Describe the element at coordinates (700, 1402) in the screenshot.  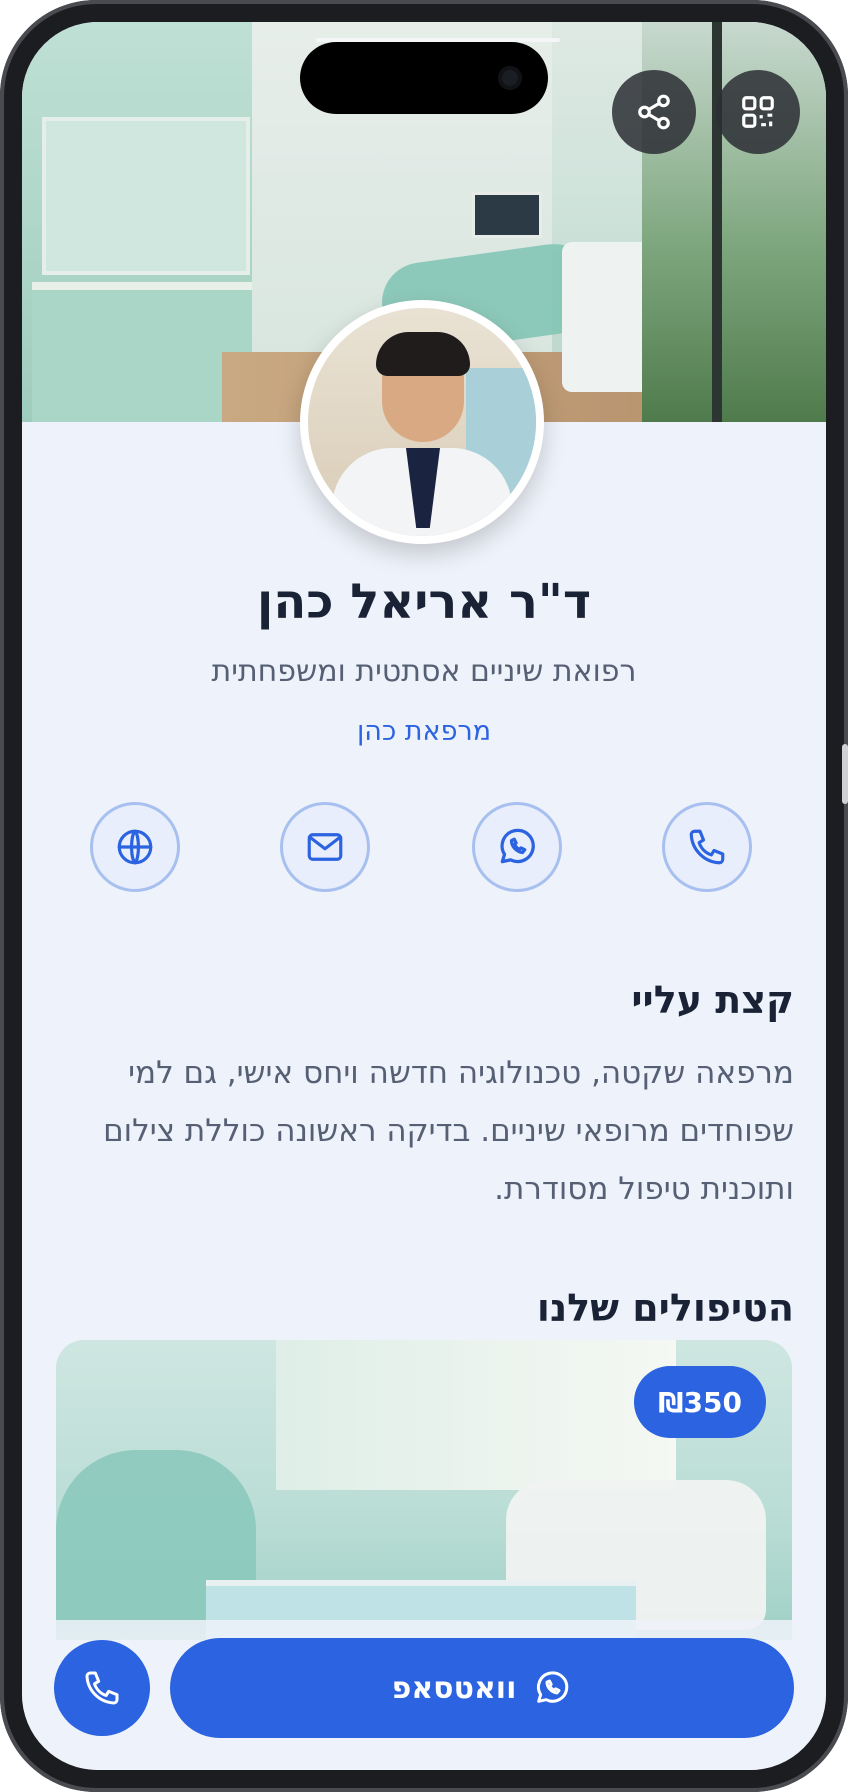
I see `price-badge: ₪350` at that location.